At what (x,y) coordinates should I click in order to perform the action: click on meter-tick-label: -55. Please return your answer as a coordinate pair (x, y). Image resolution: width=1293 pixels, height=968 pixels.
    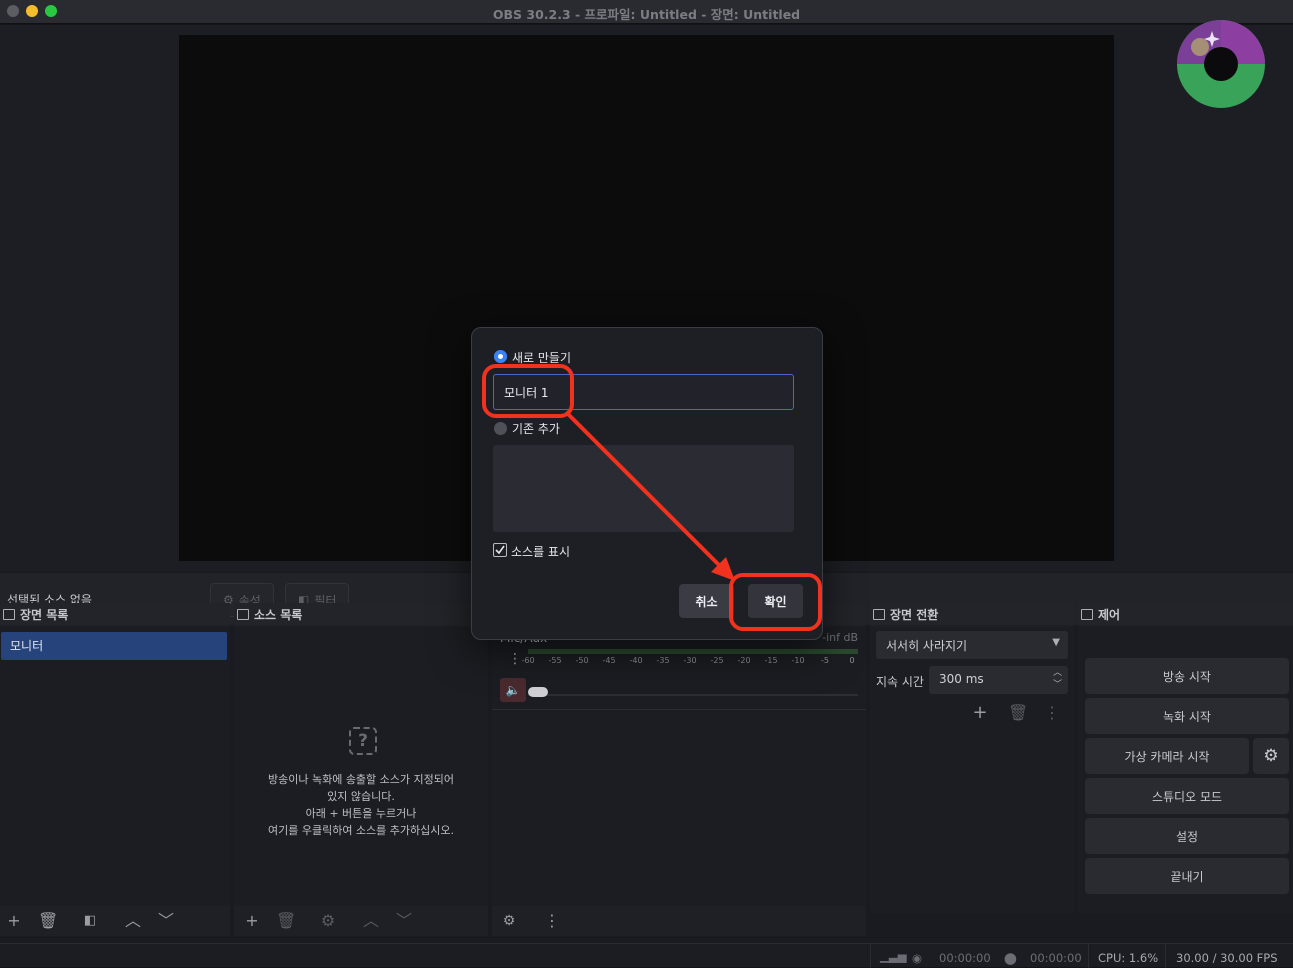
    Looking at the image, I should click on (555, 660).